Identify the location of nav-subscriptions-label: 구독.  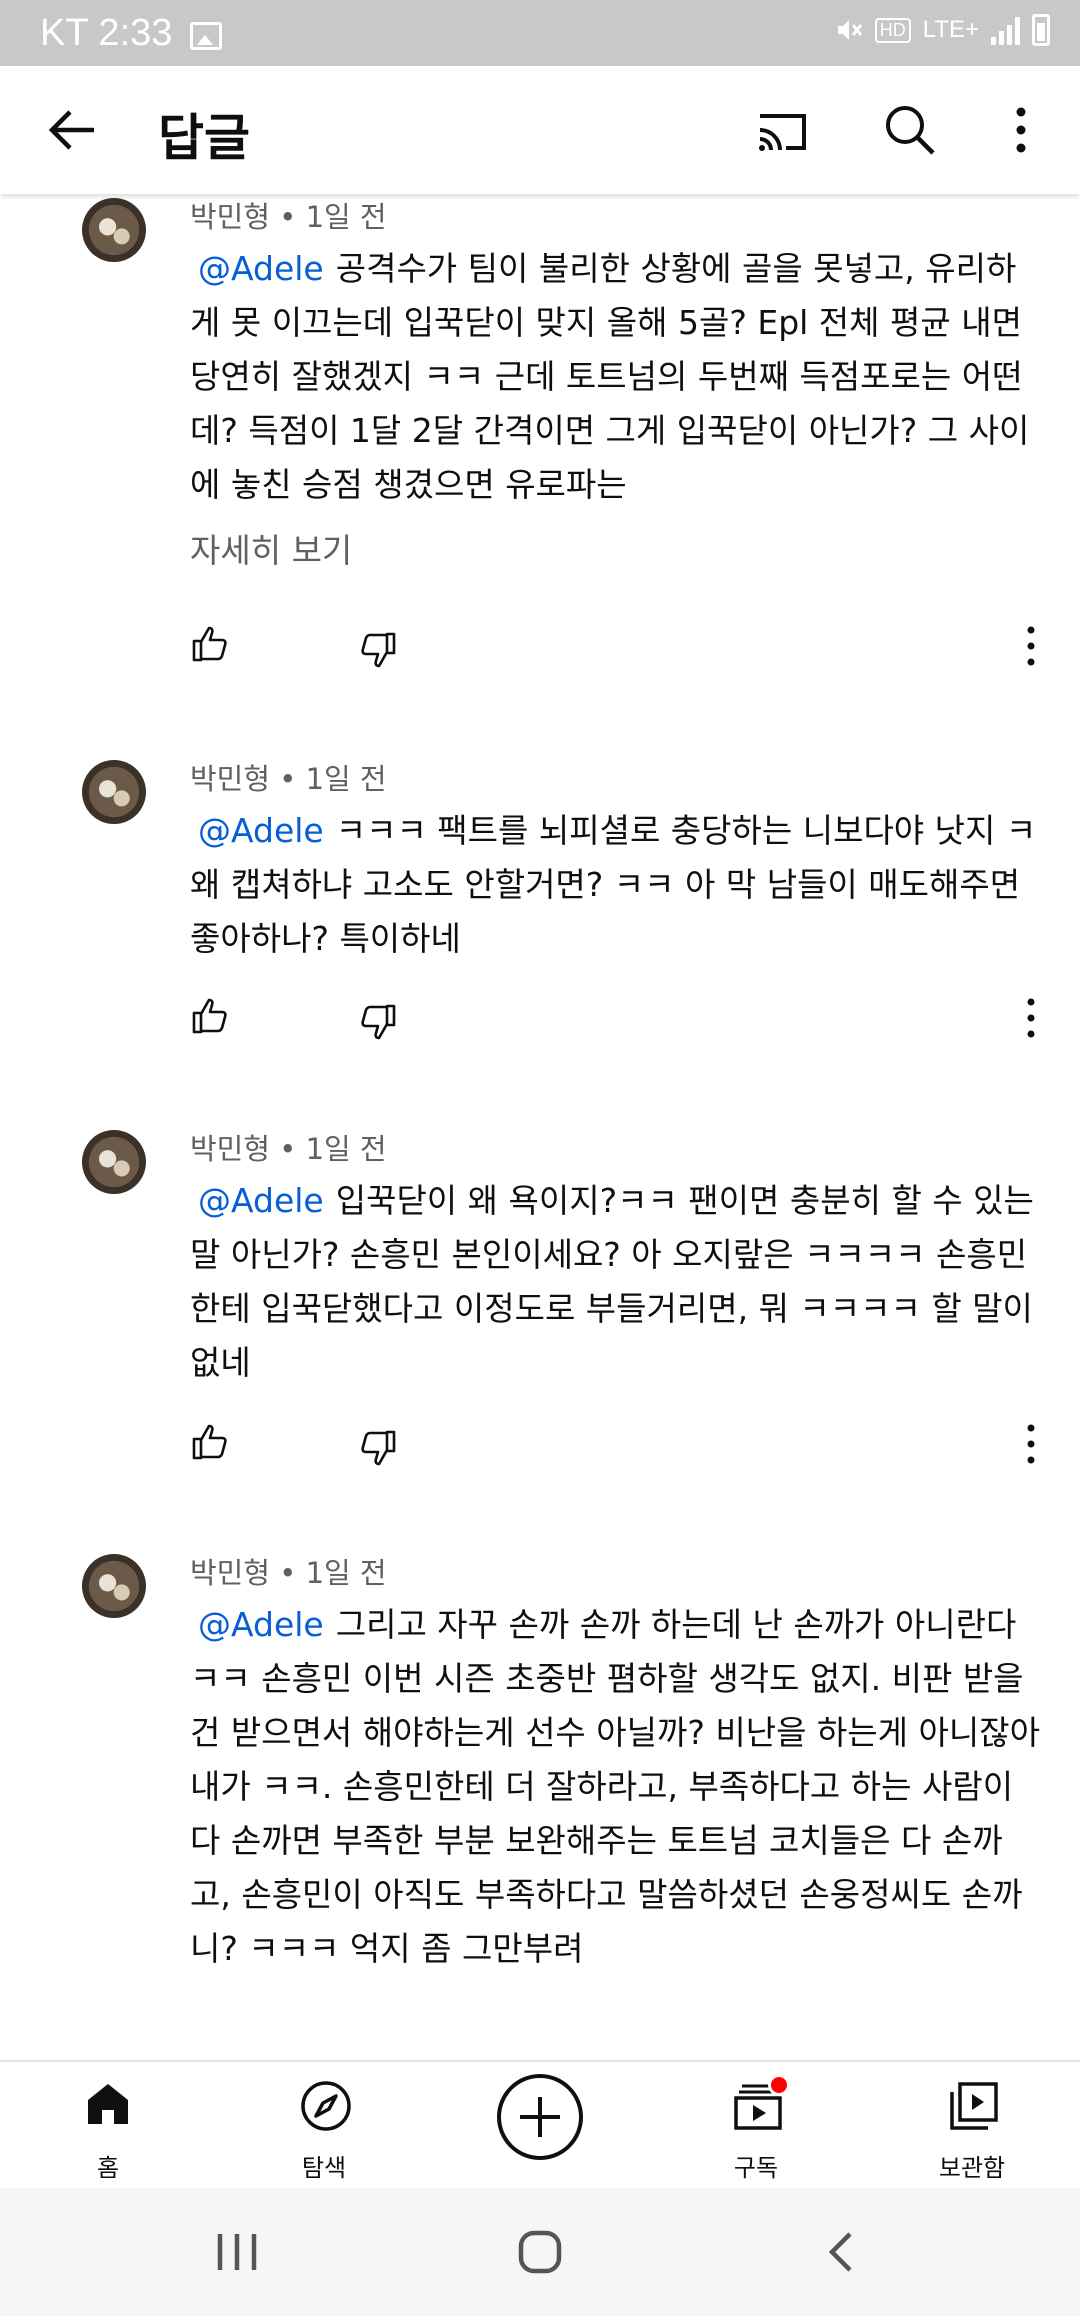
(756, 2168).